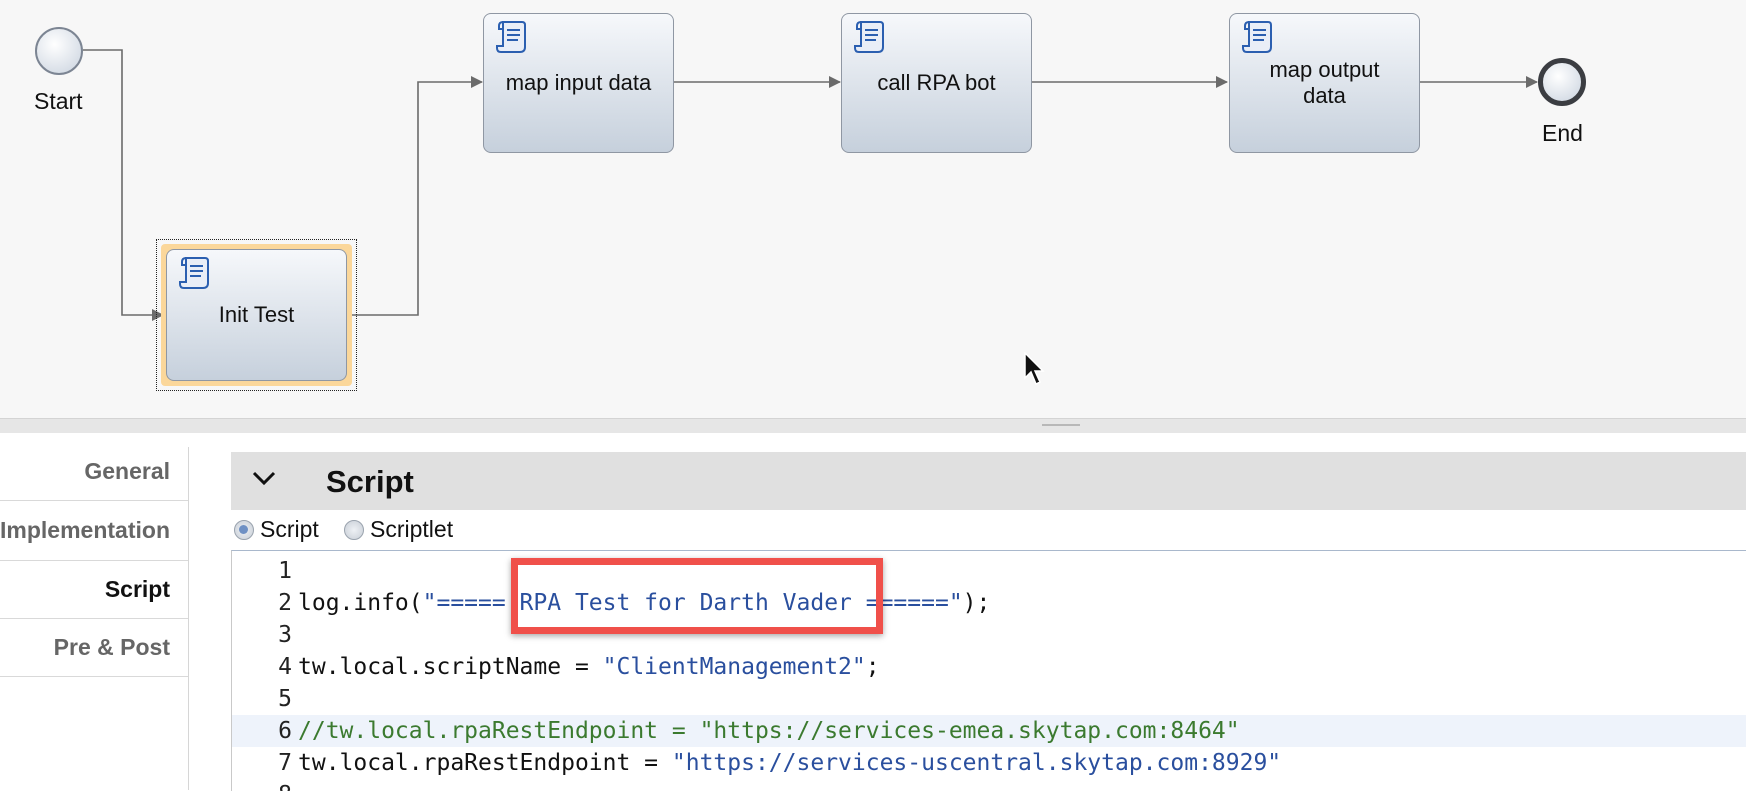 The width and height of the screenshot is (1746, 791). Describe the element at coordinates (976, 603) in the screenshot. I see `code-token: );` at that location.